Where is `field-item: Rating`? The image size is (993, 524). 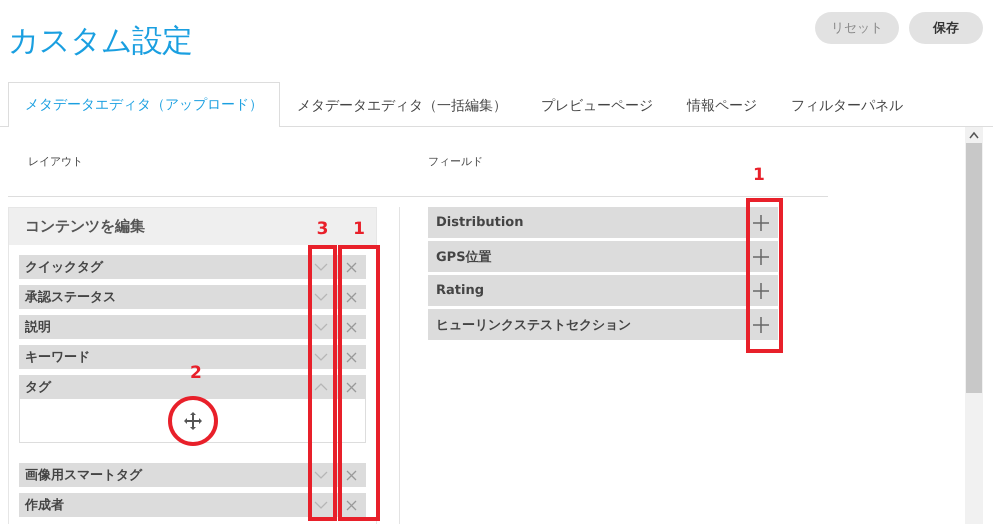 field-item: Rating is located at coordinates (603, 290).